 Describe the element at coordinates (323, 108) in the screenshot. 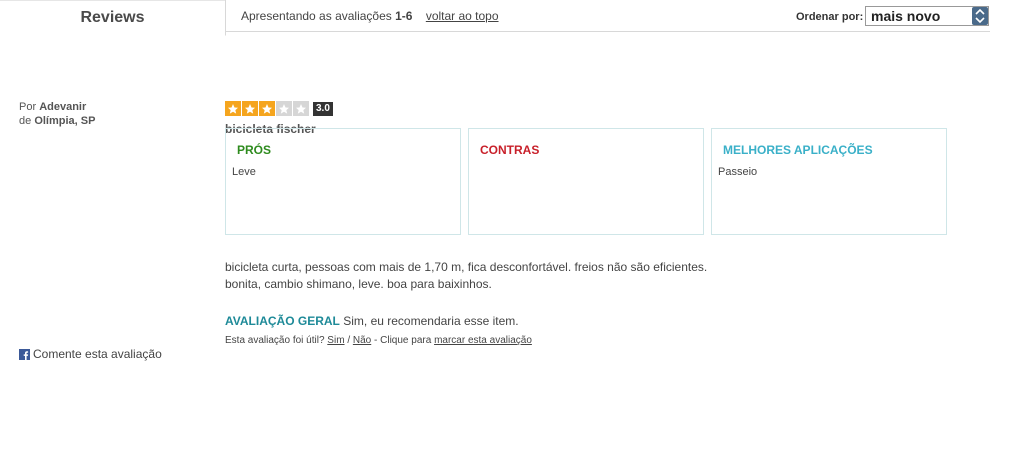

I see `rating-value-badge: 3.0` at that location.